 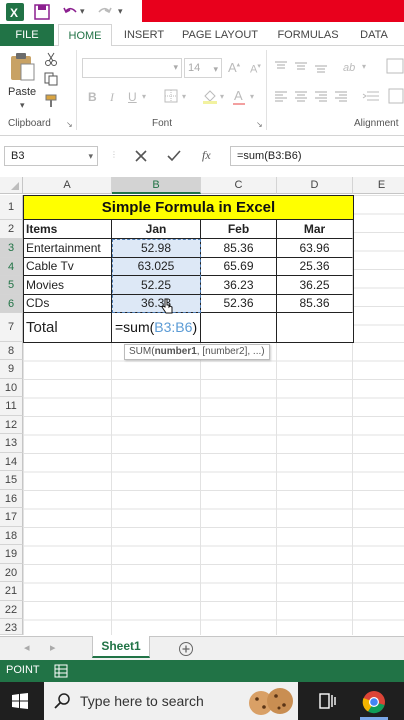 What do you see at coordinates (27, 35) in the screenshot?
I see `tab-file: FILE` at bounding box center [27, 35].